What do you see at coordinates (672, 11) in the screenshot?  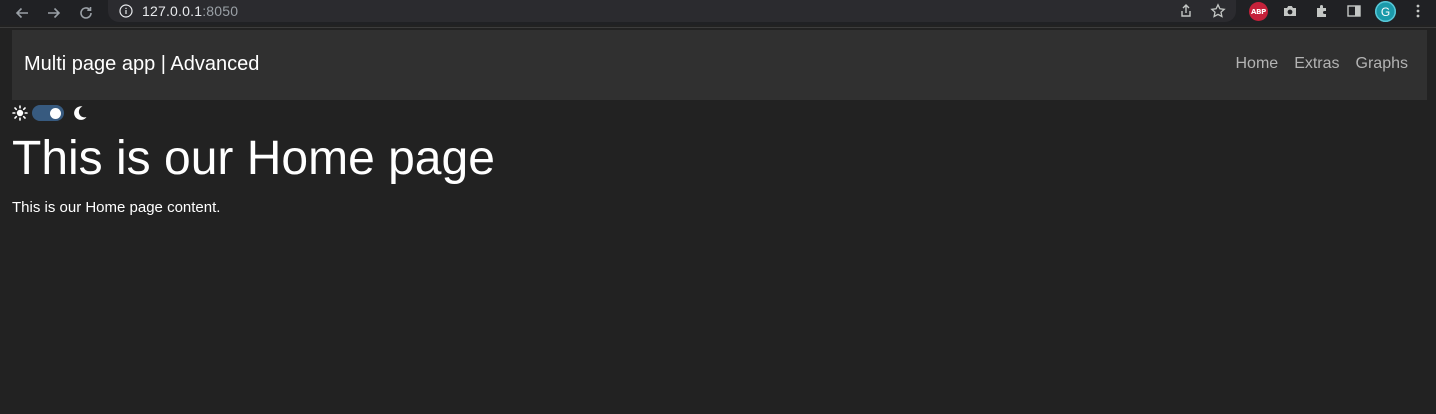 I see `address-bar: 127.0.0.1:8050` at bounding box center [672, 11].